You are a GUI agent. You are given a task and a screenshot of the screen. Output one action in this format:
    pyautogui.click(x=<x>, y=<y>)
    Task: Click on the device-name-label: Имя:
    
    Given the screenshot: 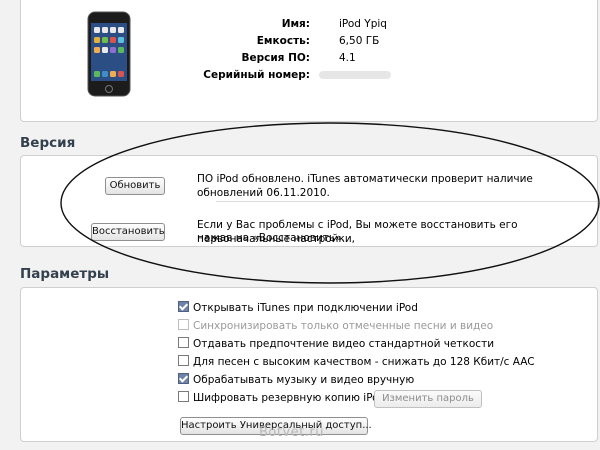 What is the action you would take?
    pyautogui.click(x=295, y=24)
    